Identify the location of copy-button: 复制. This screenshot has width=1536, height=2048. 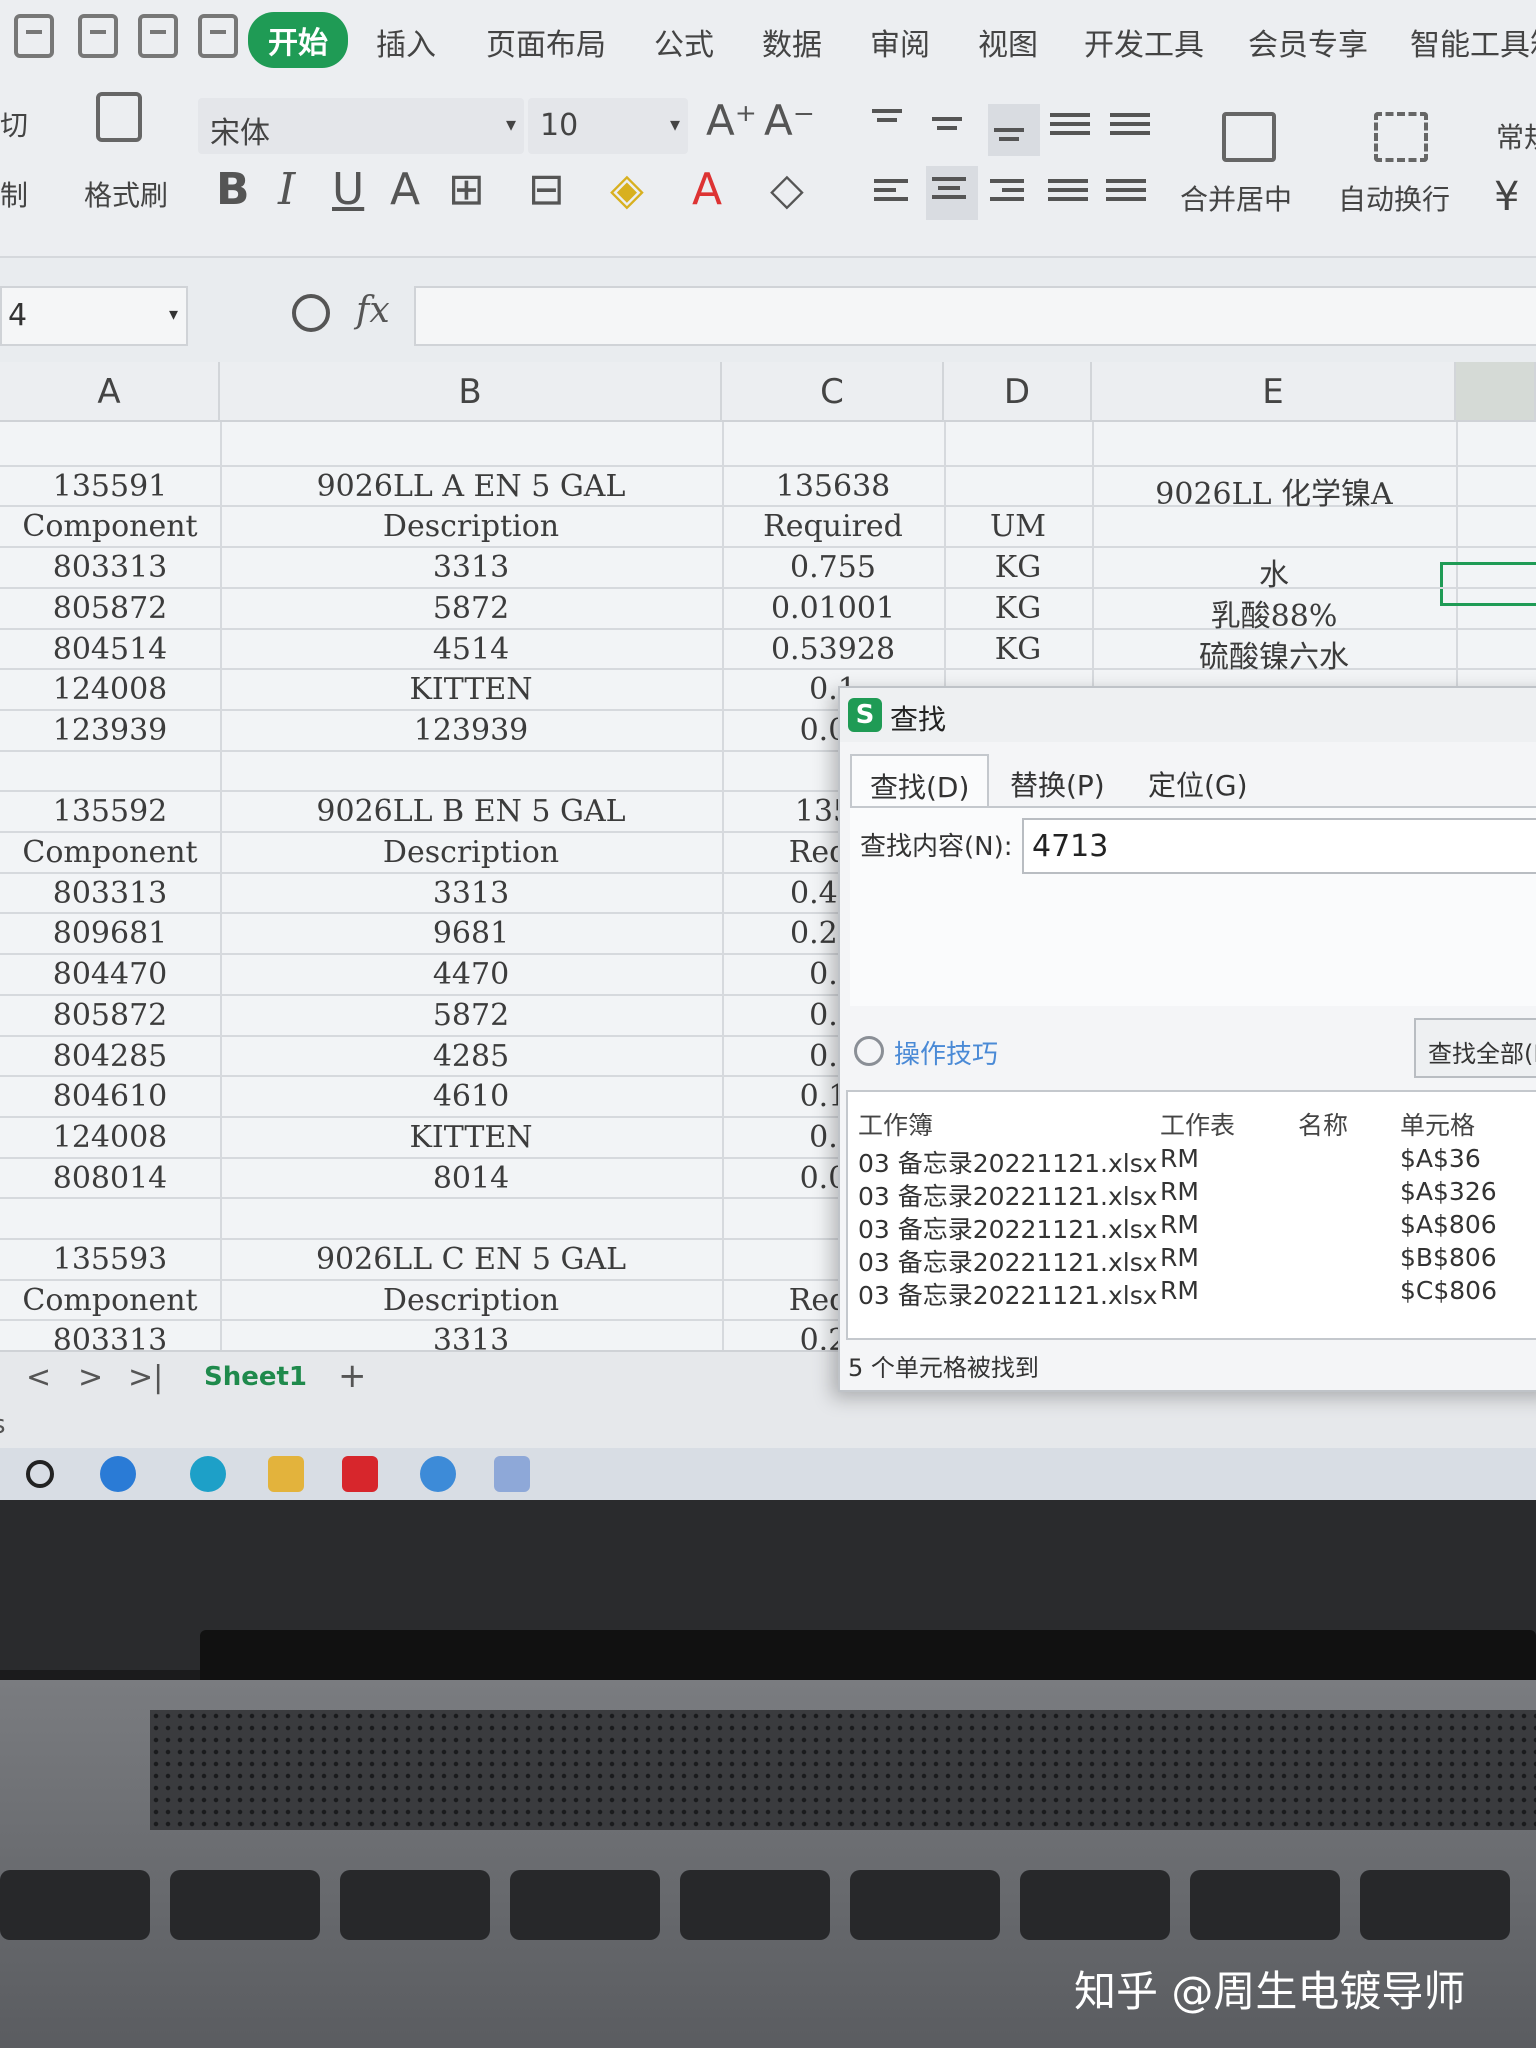
(14, 194).